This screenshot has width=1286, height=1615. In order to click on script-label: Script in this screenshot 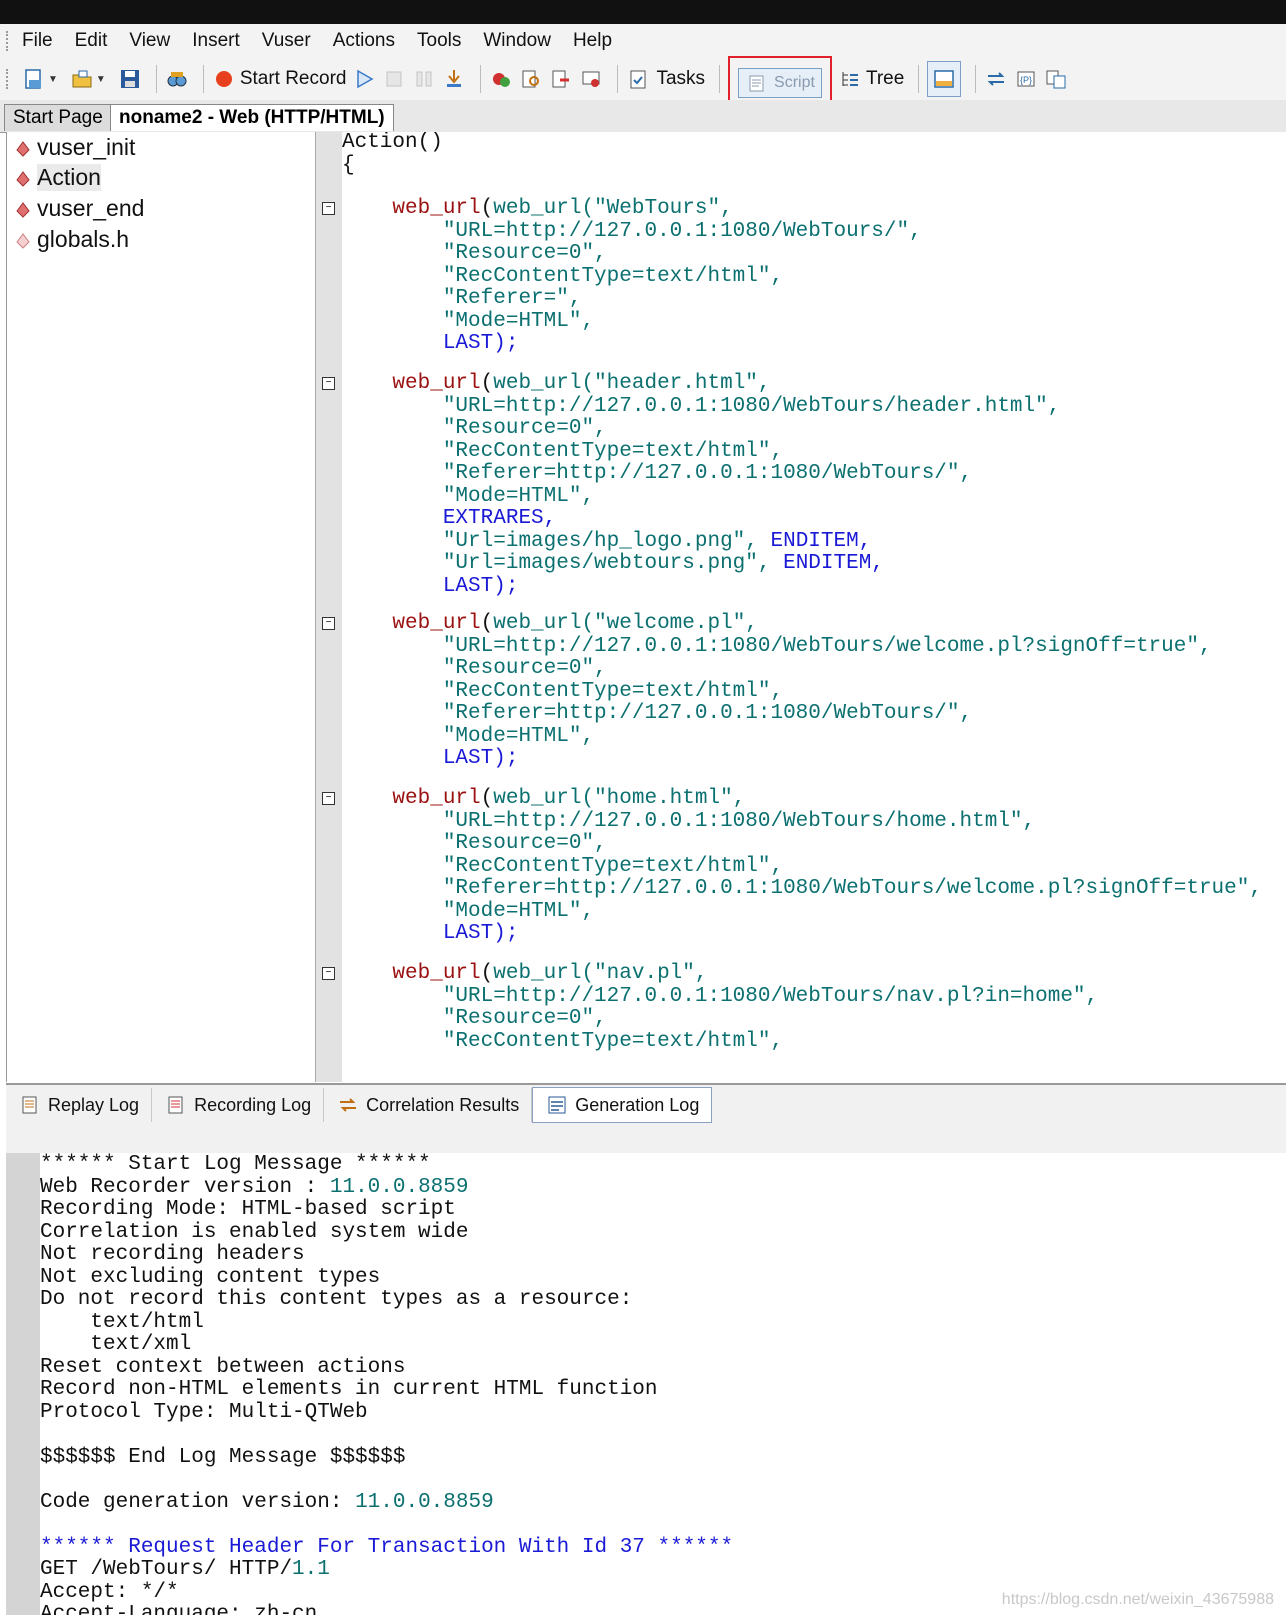, I will do `click(794, 82)`.